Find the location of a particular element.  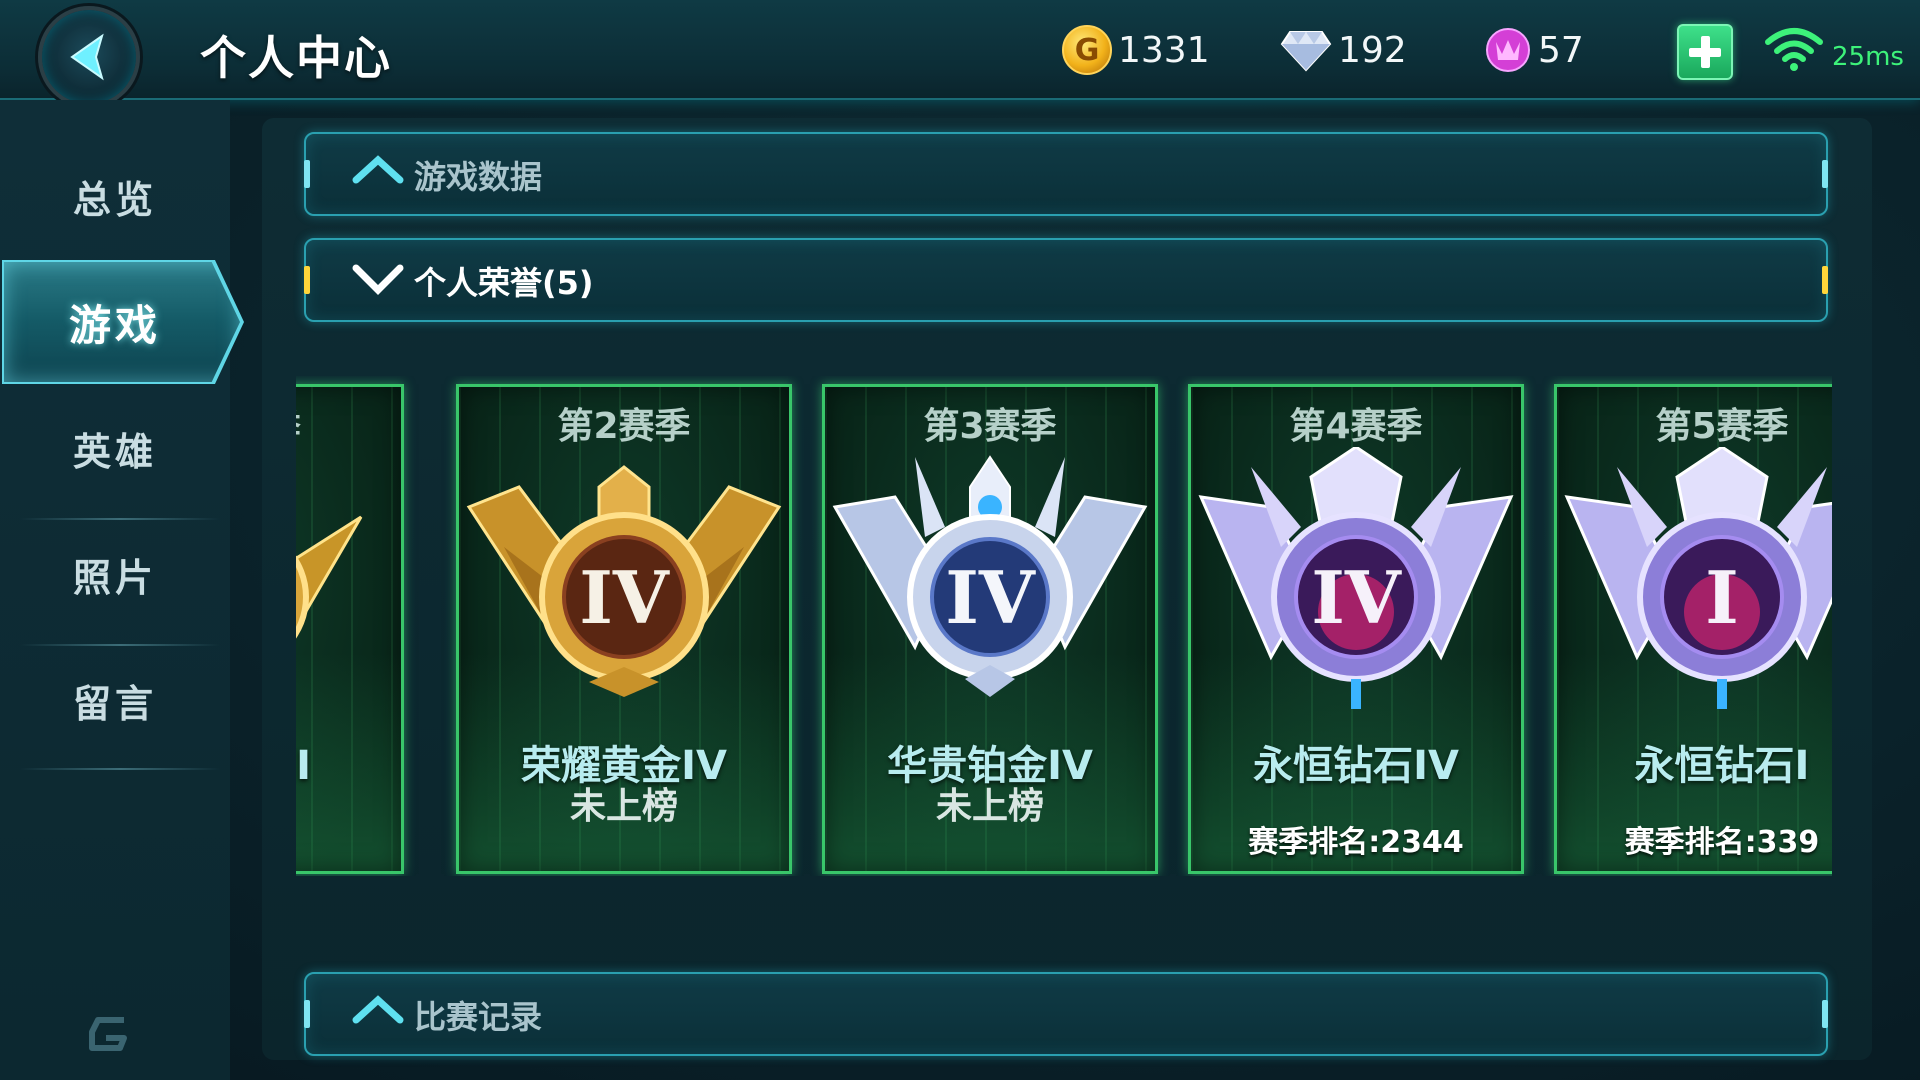

gold-balance: G 1331 is located at coordinates (1136, 50).